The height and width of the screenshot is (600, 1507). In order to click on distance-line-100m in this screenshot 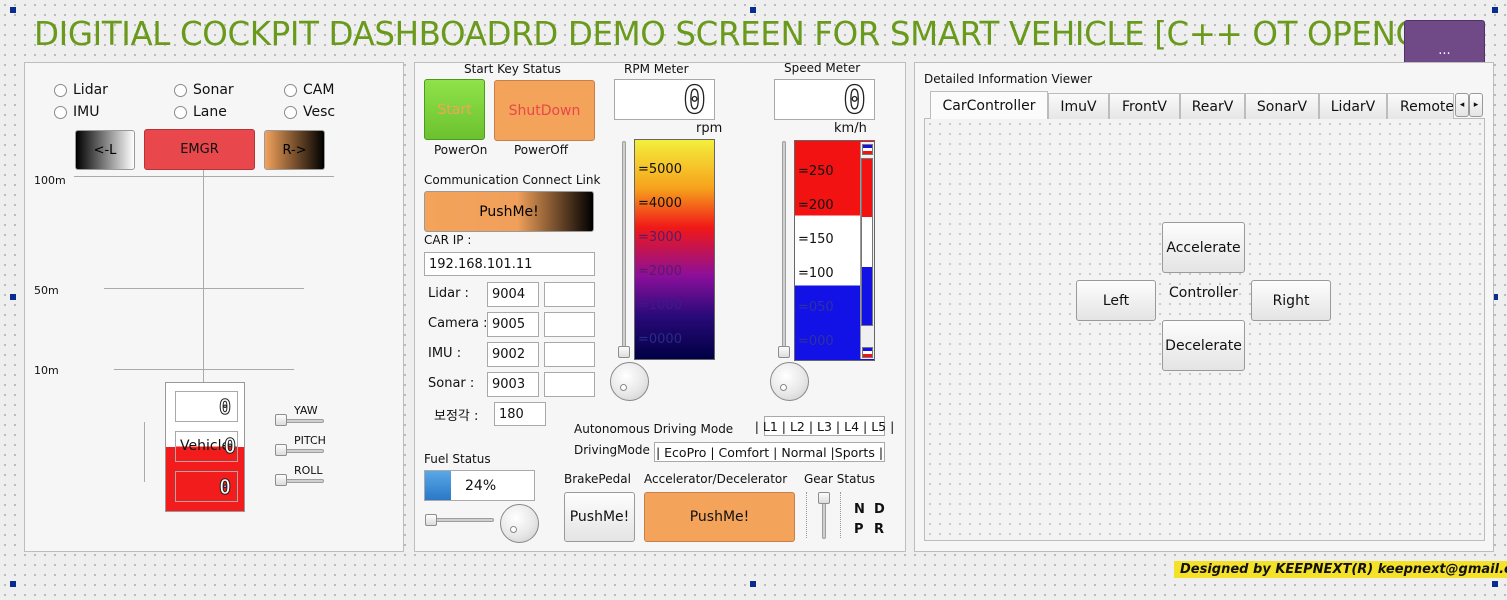, I will do `click(204, 176)`.